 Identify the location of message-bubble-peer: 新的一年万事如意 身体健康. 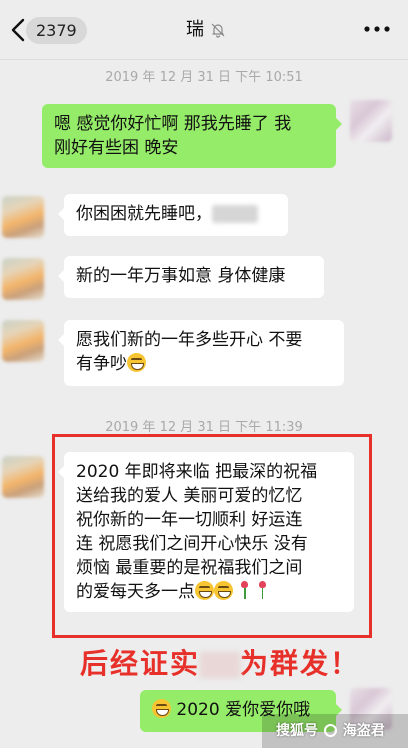
(191, 277).